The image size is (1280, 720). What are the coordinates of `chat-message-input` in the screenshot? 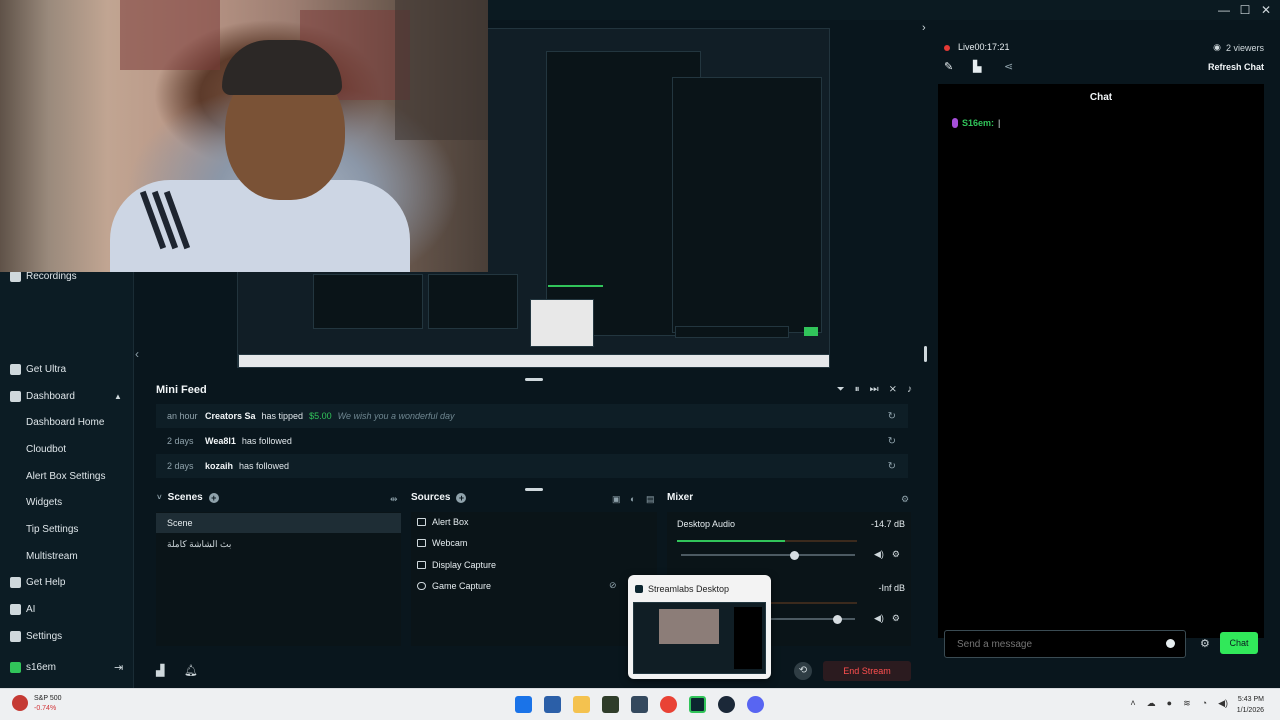 It's located at (1065, 644).